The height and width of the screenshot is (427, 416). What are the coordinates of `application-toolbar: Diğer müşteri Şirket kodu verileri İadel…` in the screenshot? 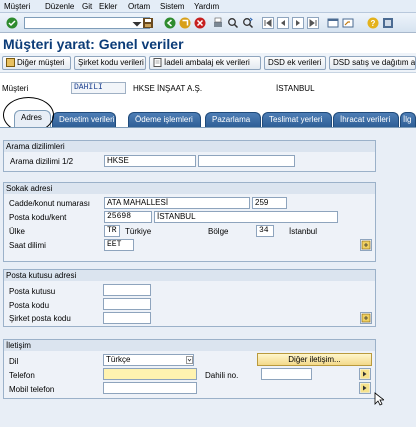 It's located at (208, 63).